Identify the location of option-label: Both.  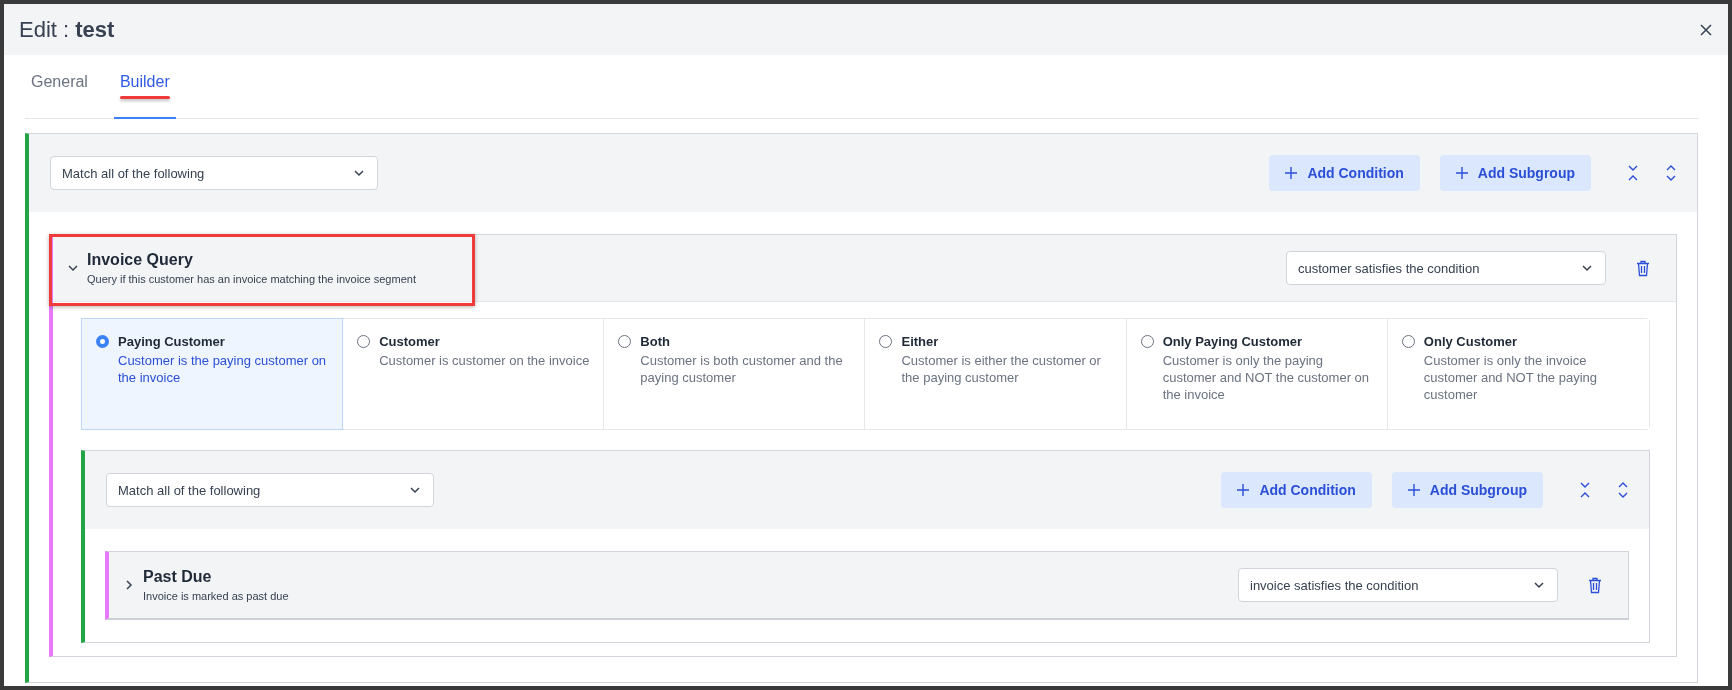
(655, 341).